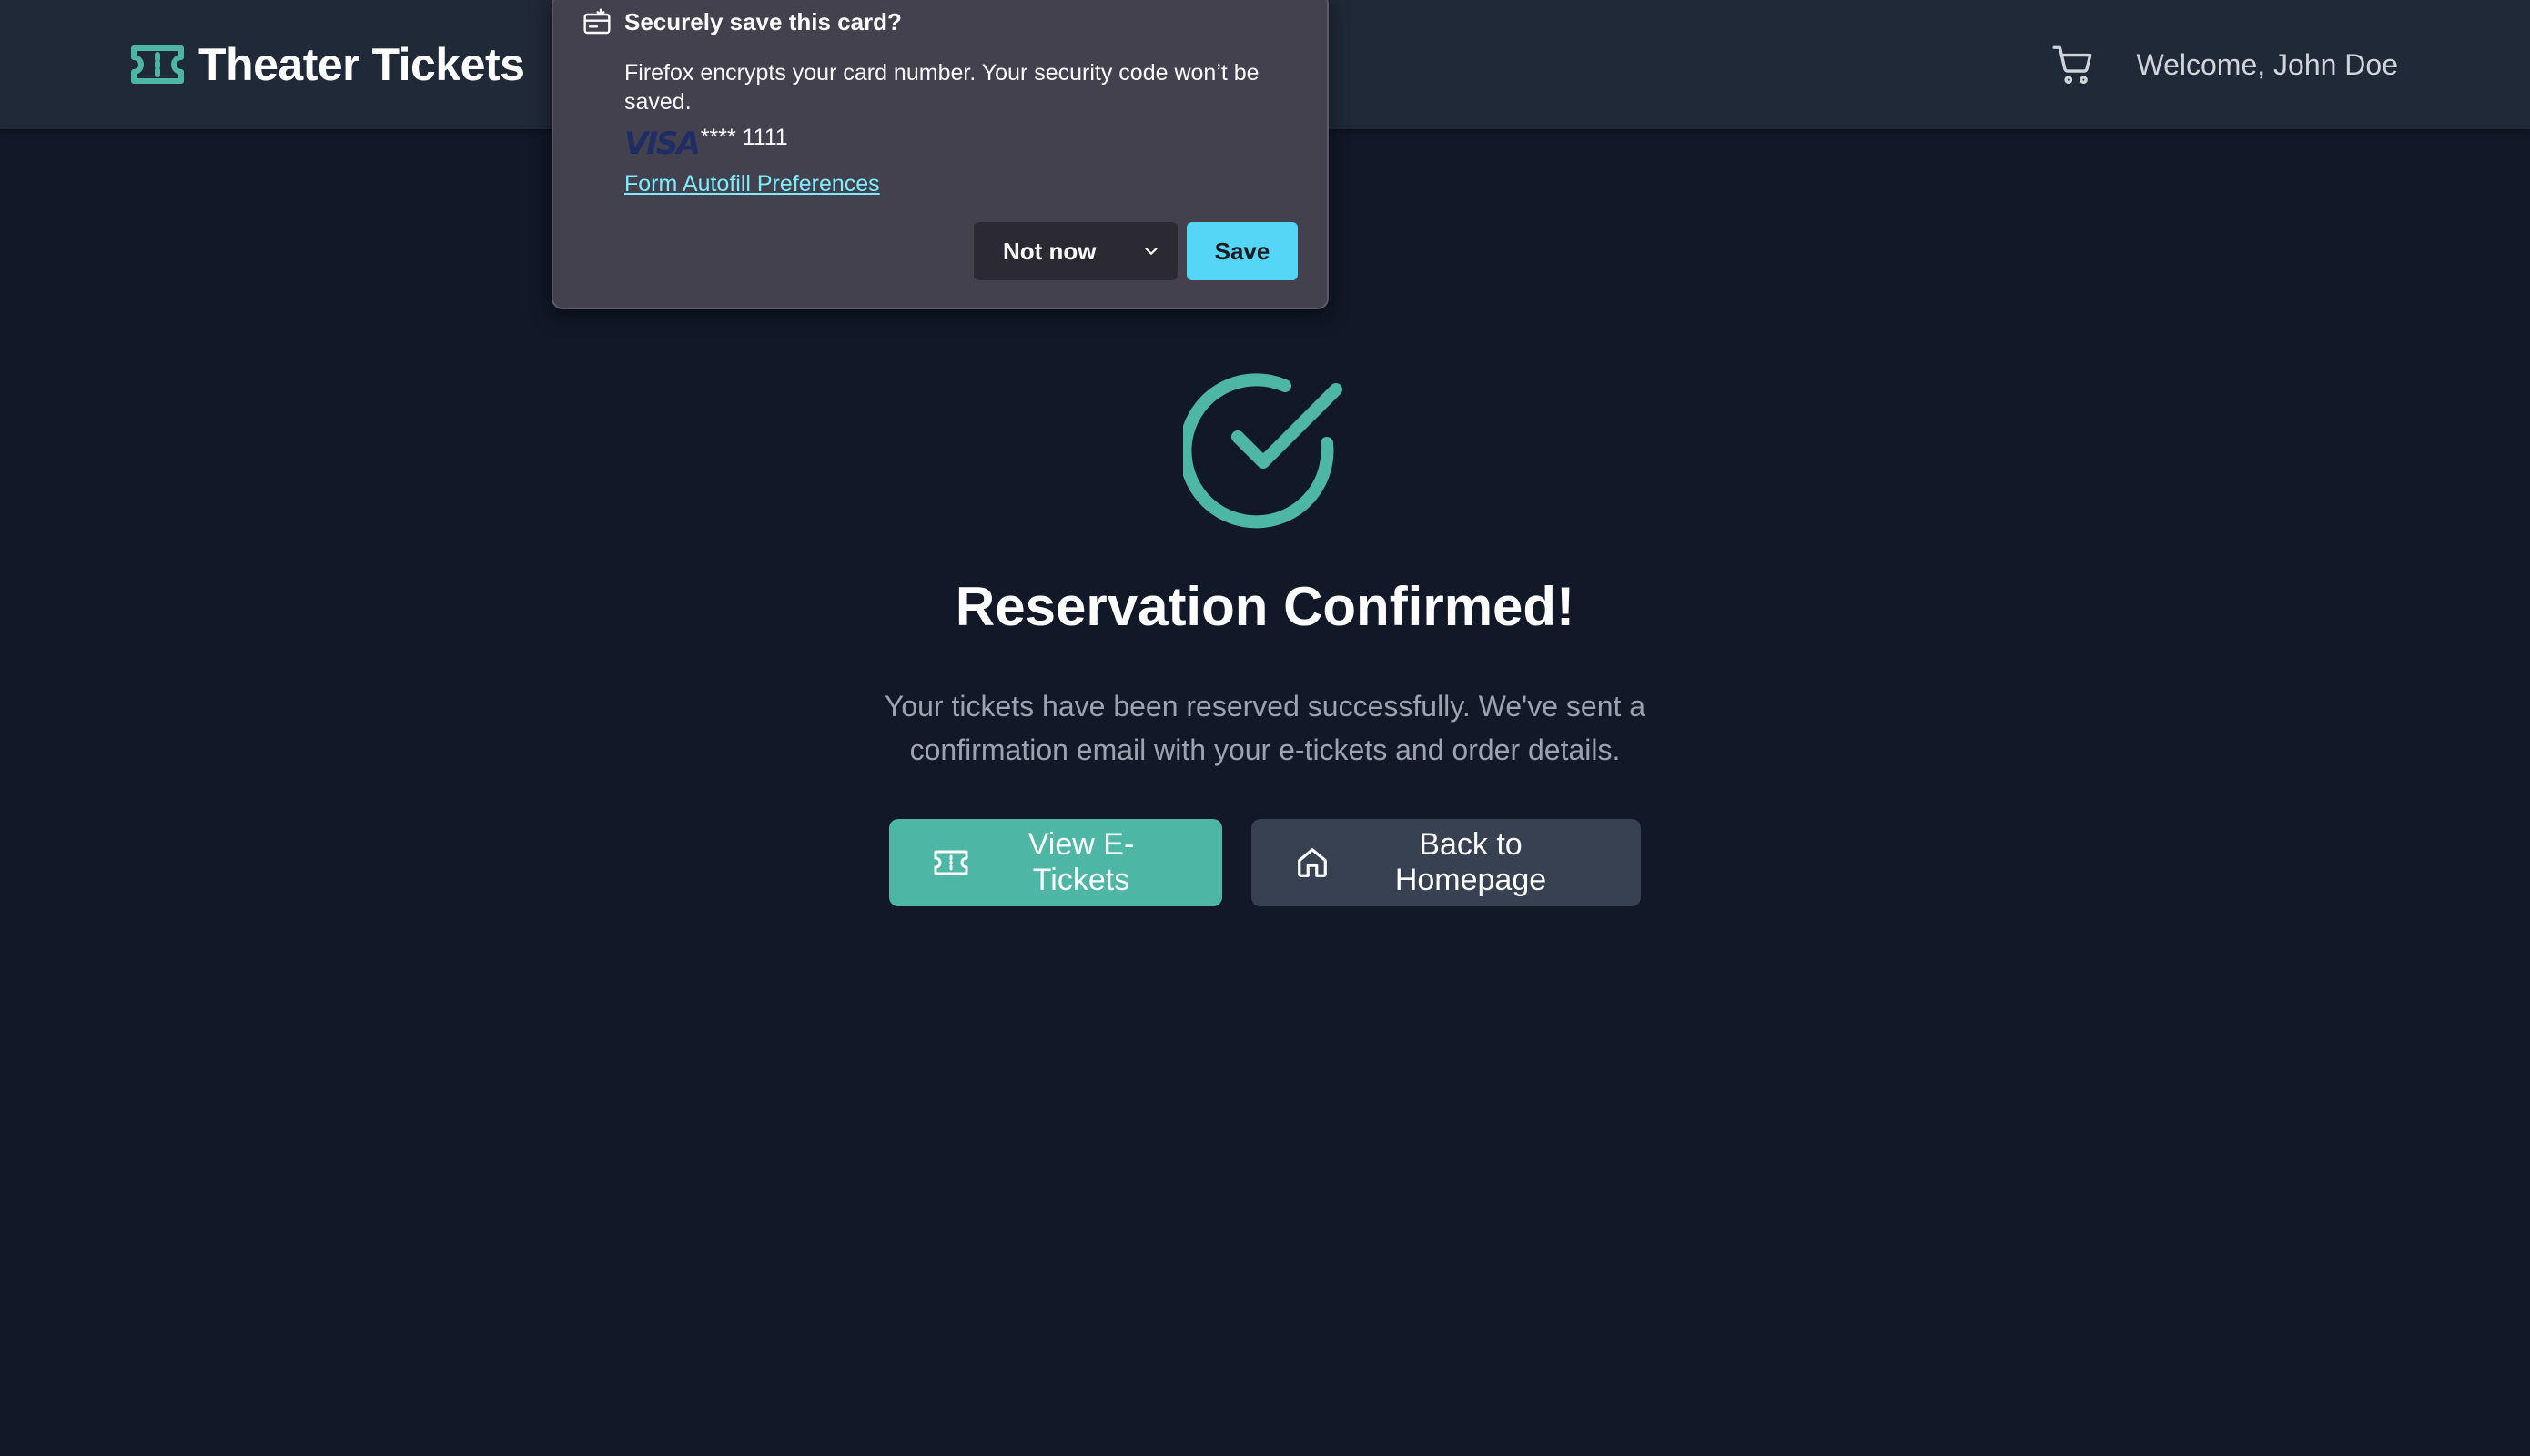 This screenshot has width=2530, height=1456. I want to click on back-to-homepage-label: Back to Homepage, so click(1470, 862).